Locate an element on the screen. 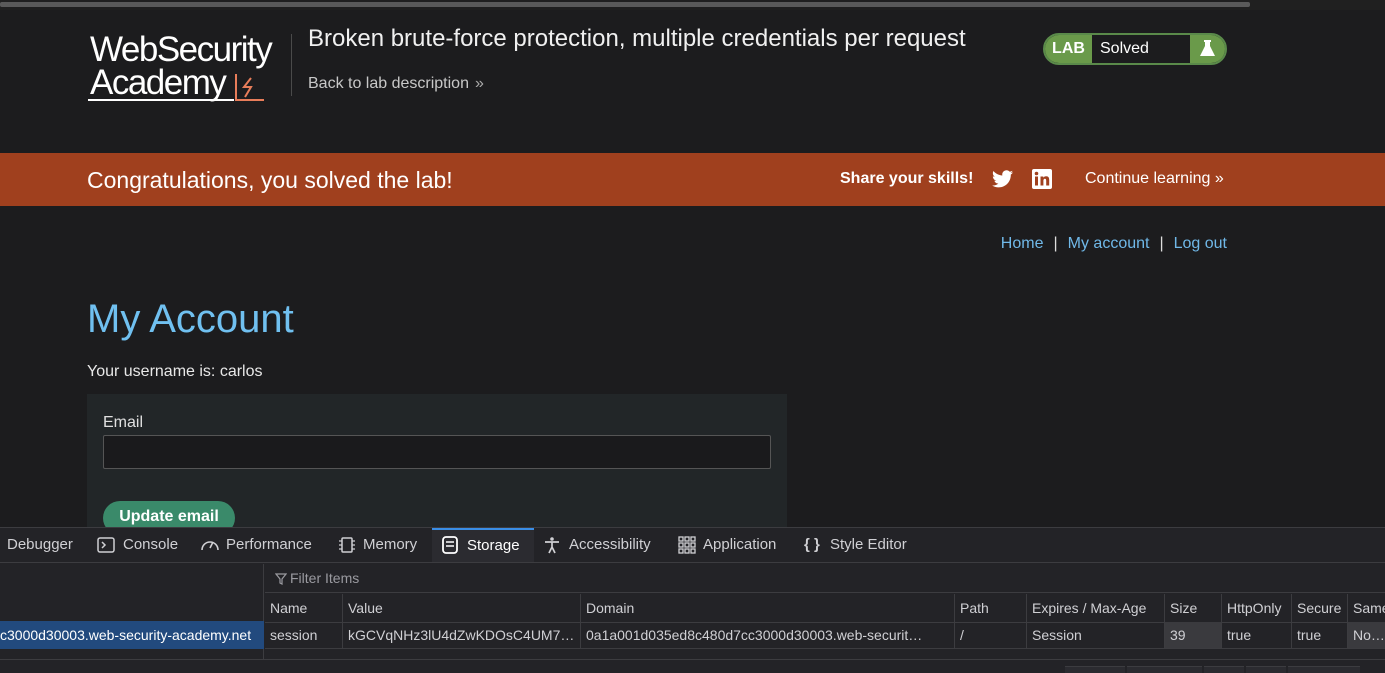 The width and height of the screenshot is (1385, 673). update-email-form: Email Update email is located at coordinates (437, 464).